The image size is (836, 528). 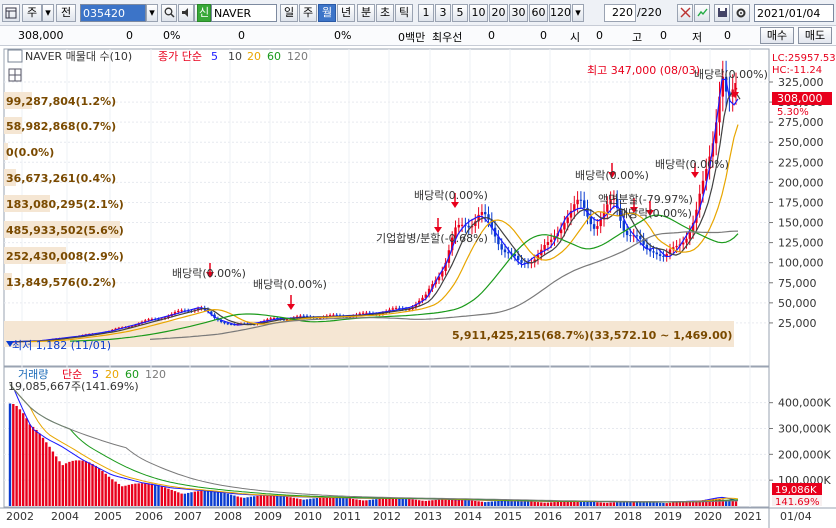 I want to click on price-ma-10: 10, so click(x=235, y=56).